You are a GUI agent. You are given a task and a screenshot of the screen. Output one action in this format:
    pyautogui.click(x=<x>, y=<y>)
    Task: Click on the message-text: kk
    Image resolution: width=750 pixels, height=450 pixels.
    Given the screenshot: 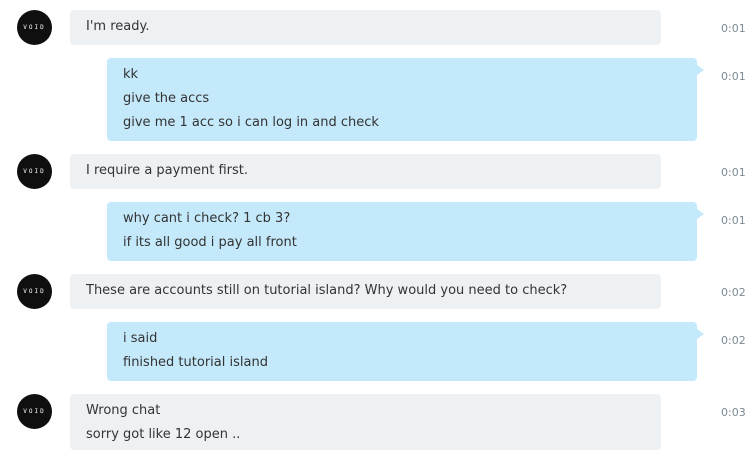 What is the action you would take?
    pyautogui.click(x=131, y=74)
    